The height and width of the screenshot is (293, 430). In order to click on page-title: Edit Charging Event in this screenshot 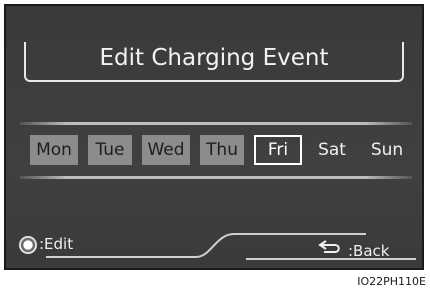, I will do `click(214, 58)`.